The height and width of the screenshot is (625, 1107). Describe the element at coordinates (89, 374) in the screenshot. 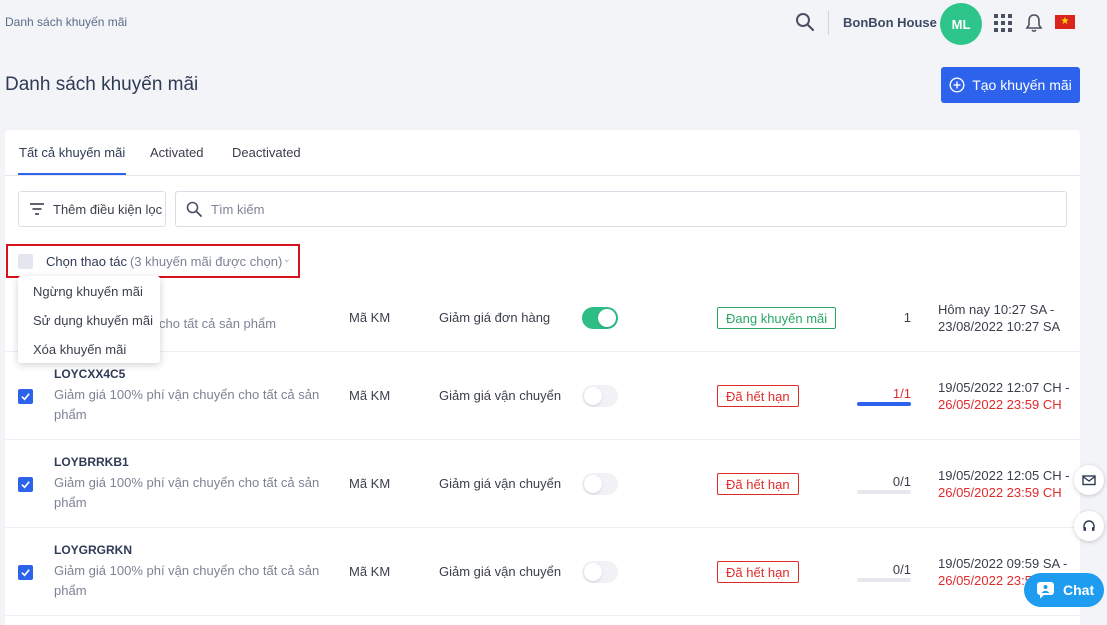

I see `promotion-code: LOYCXX4C5` at that location.